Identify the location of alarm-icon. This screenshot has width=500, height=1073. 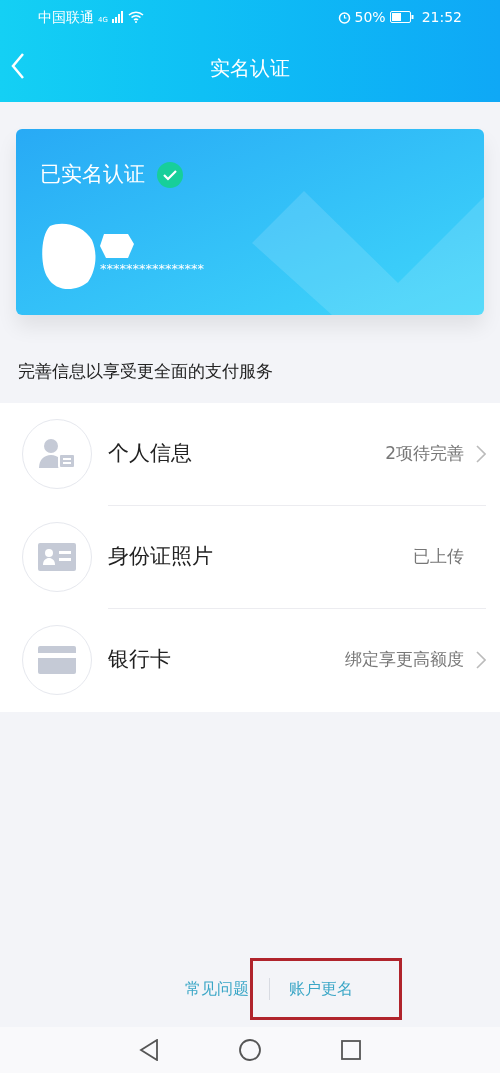
(344, 17).